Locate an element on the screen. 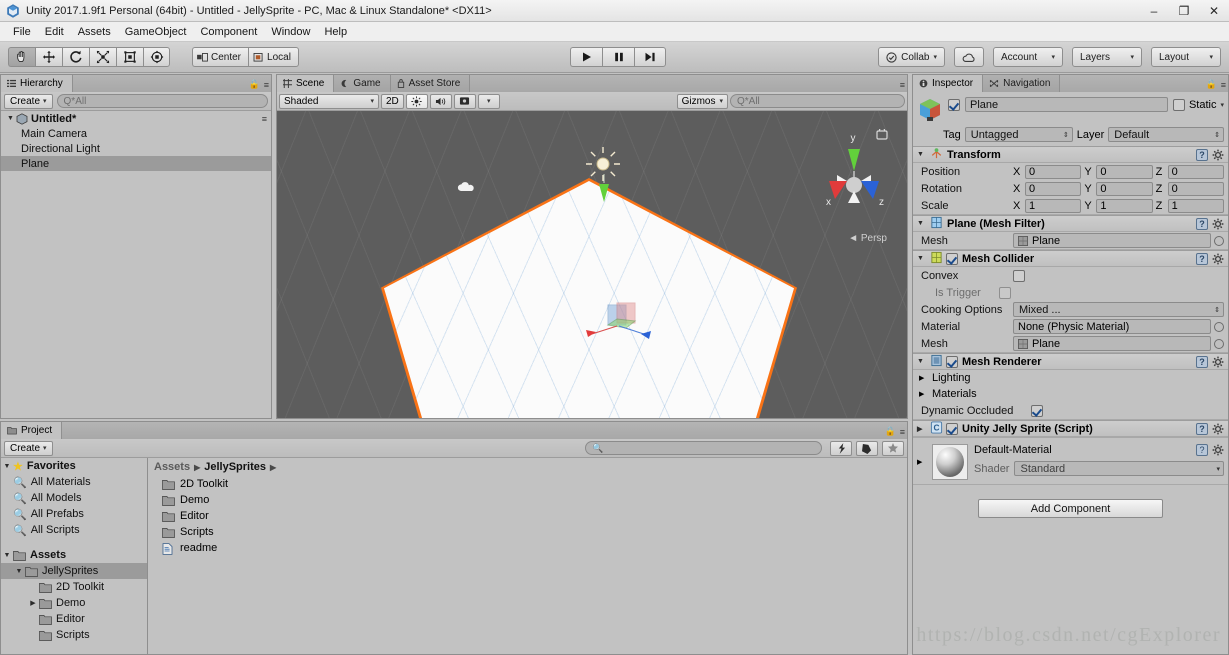 This screenshot has height=655, width=1229. component-header-jelly-sprite: ▶ C Unity Jelly Sprite (Script) ? is located at coordinates (1070, 428).